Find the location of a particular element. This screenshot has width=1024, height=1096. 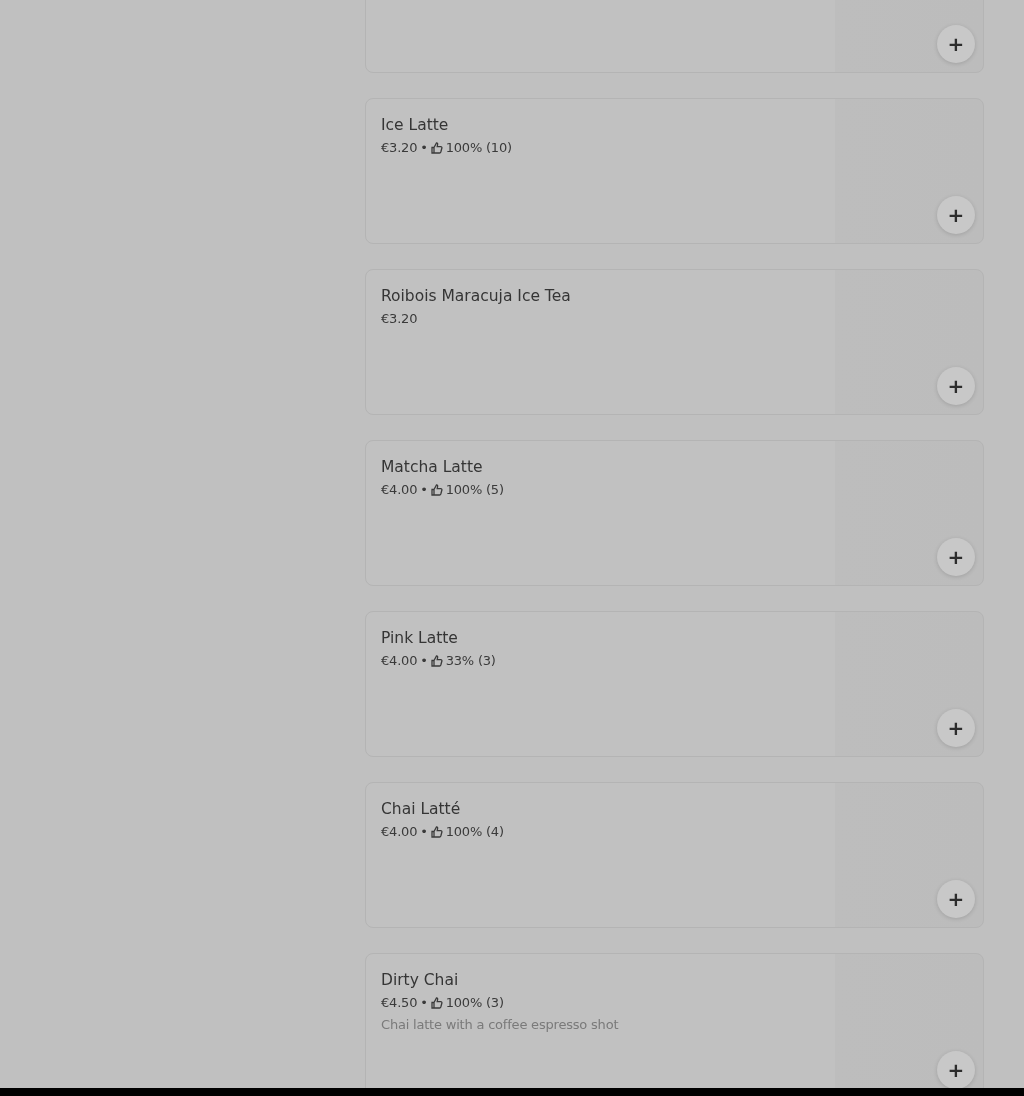

item-name: Chai Latté is located at coordinates (421, 809).